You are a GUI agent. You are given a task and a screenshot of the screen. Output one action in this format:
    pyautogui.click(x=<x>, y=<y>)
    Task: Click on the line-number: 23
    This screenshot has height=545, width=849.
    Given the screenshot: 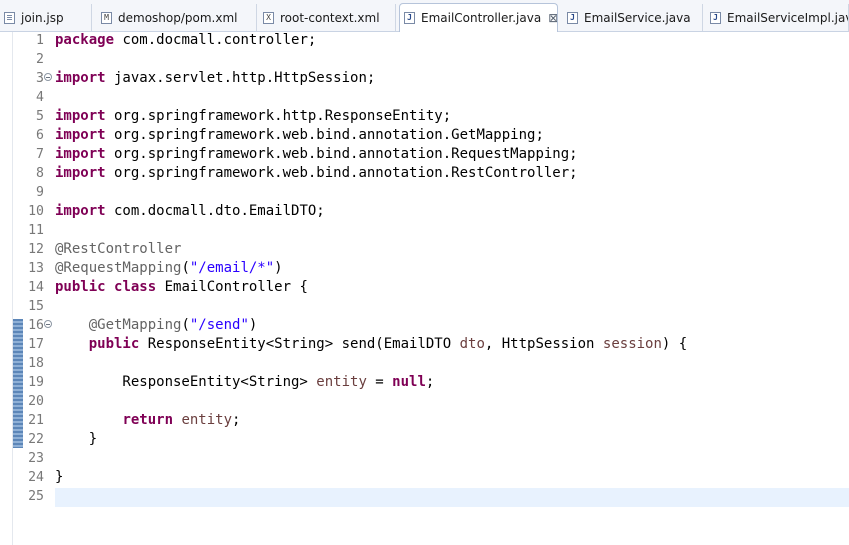 What is the action you would take?
    pyautogui.click(x=36, y=458)
    